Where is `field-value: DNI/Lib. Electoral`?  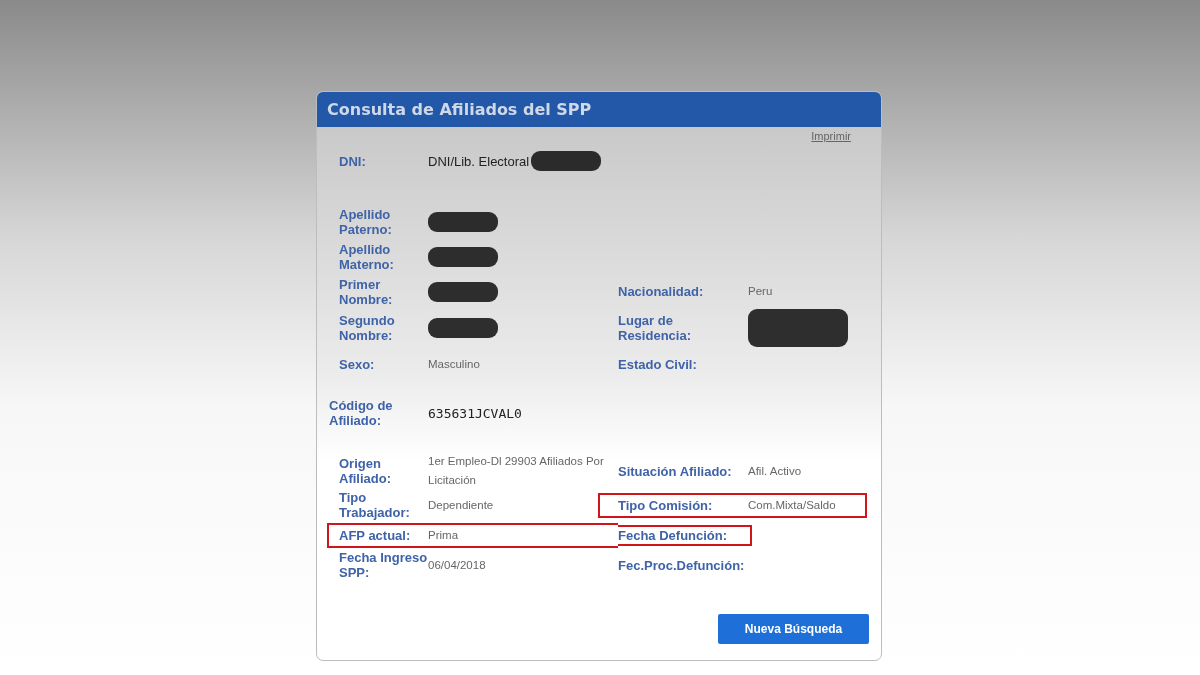 field-value: DNI/Lib. Electoral is located at coordinates (479, 161).